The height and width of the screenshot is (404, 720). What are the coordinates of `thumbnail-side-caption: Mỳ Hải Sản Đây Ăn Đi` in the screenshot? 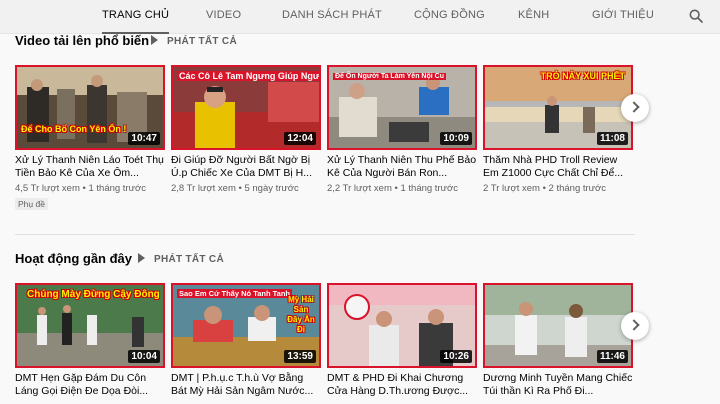 It's located at (301, 314).